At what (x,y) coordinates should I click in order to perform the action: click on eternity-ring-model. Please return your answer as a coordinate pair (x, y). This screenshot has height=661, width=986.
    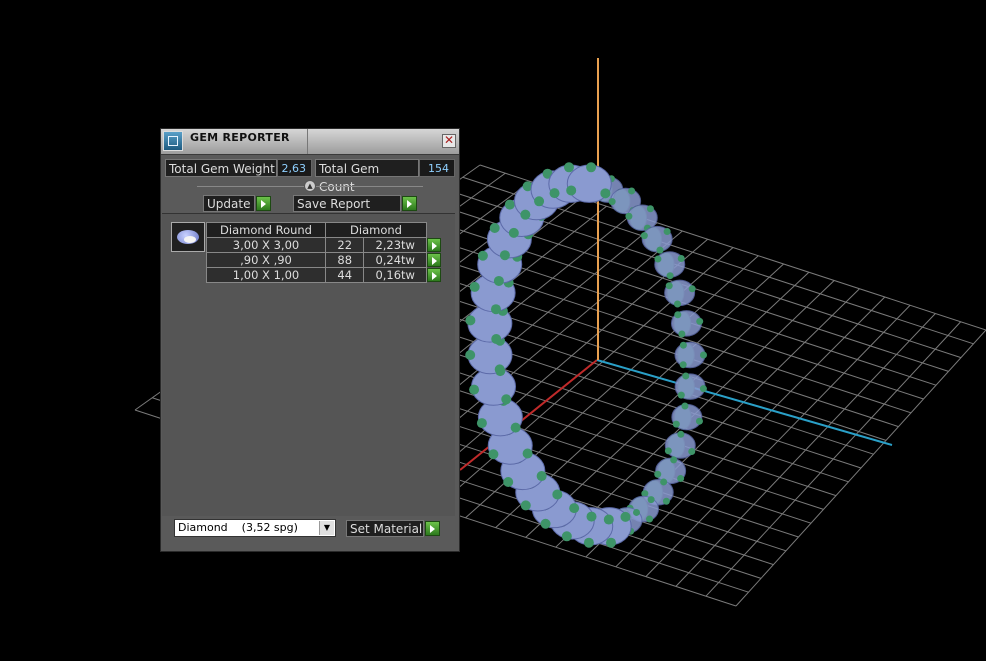
    Looking at the image, I should click on (586, 355).